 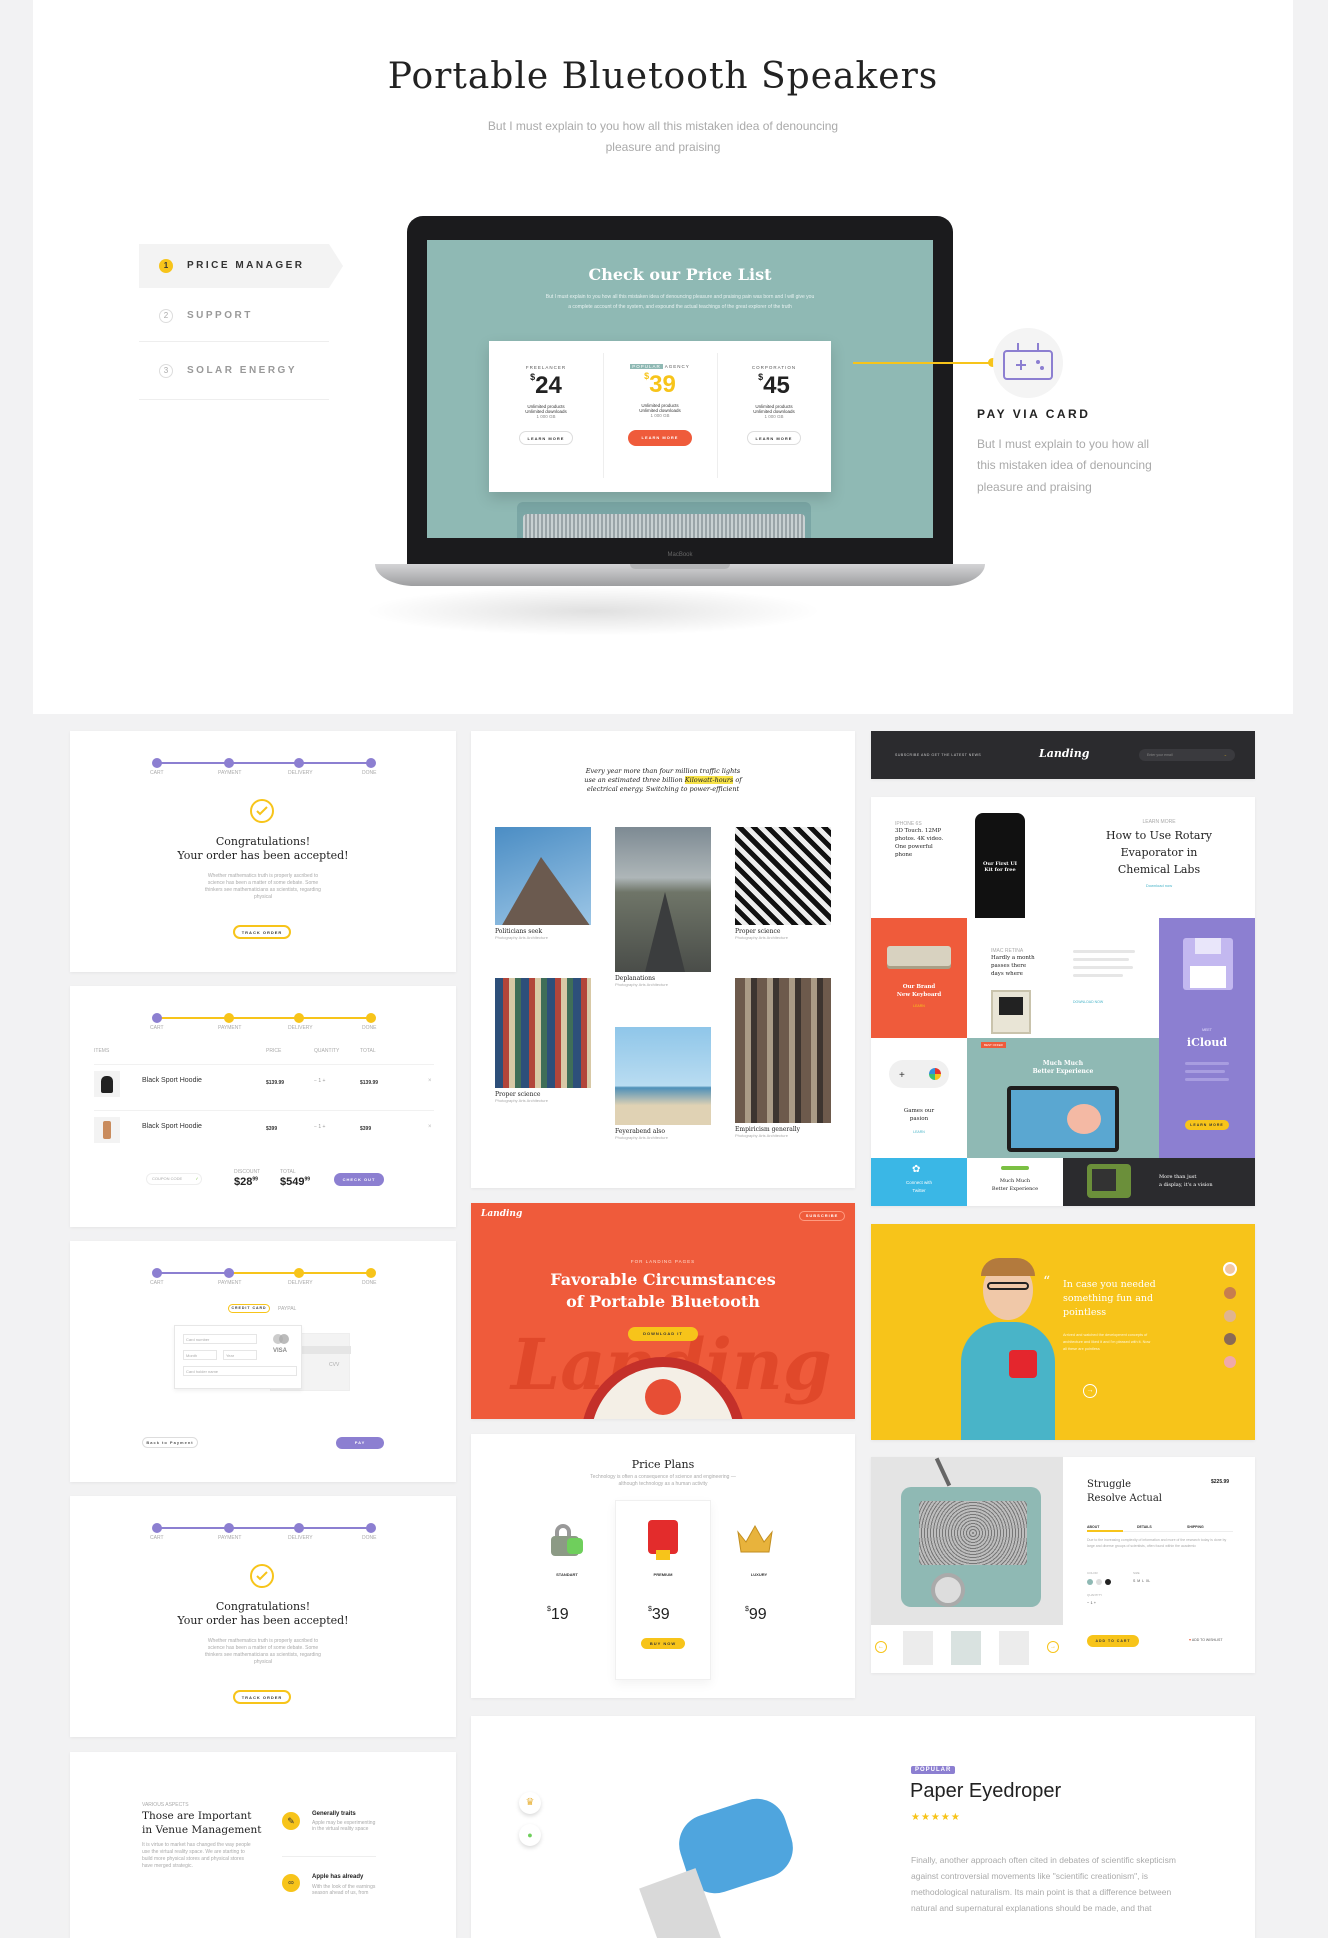 I want to click on newsletter-email-input: Enter your email →, so click(x=1187, y=755).